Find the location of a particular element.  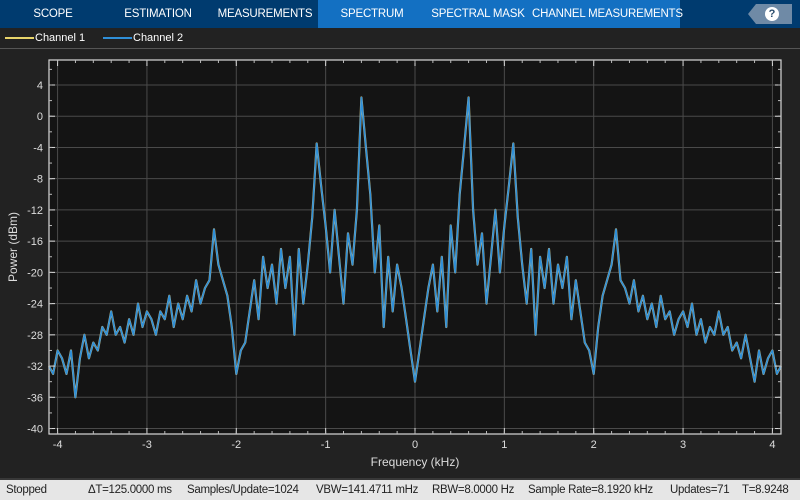

y-tick-label: -12 is located at coordinates (35, 211).